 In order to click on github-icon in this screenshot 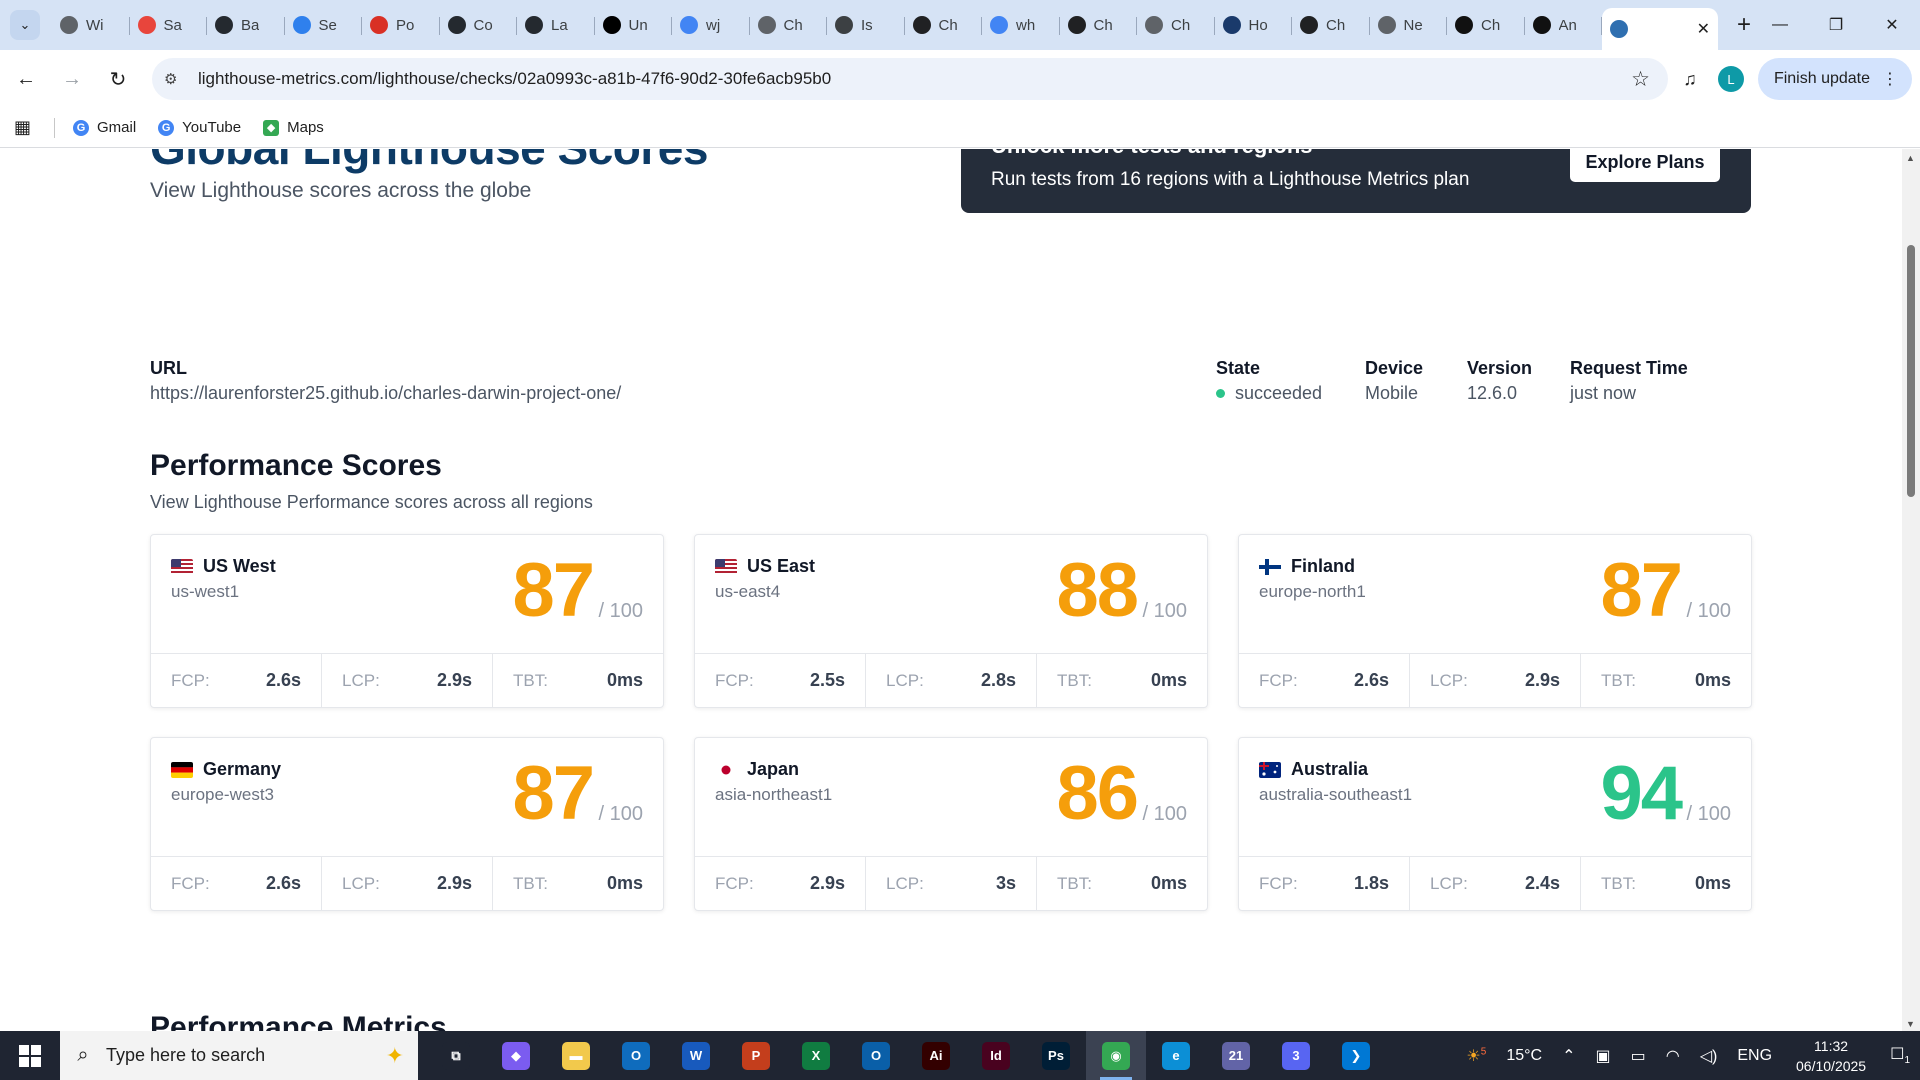, I will do `click(456, 25)`.